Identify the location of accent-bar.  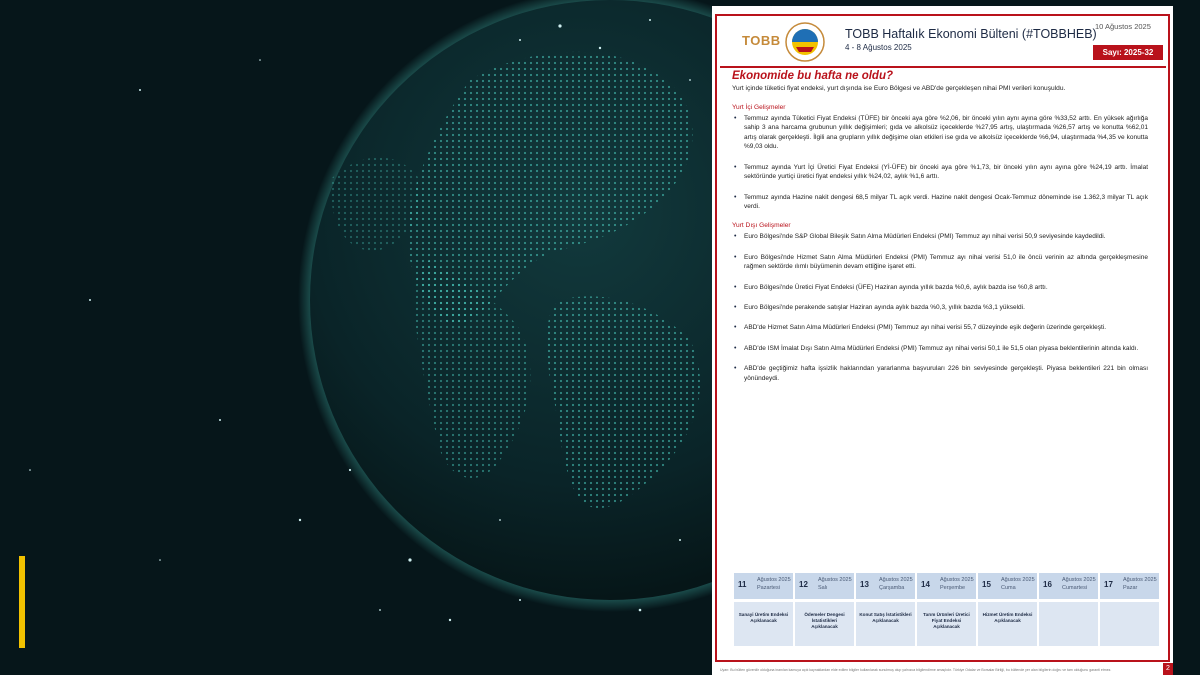
(22, 602).